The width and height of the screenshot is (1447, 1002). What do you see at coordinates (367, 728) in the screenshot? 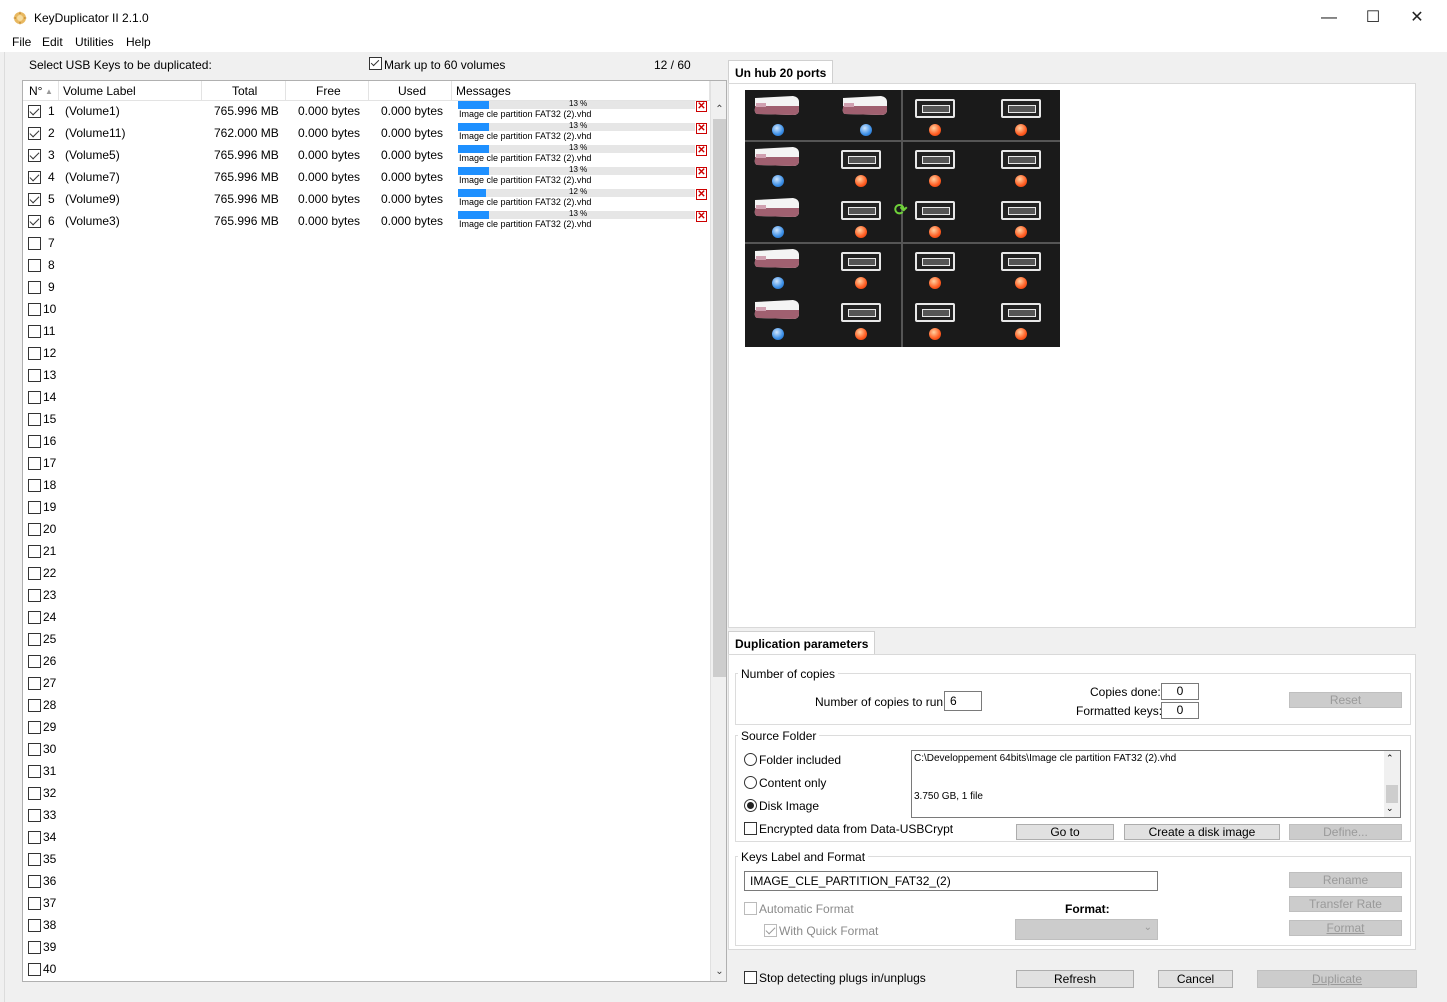
I see `table-row: 29` at bounding box center [367, 728].